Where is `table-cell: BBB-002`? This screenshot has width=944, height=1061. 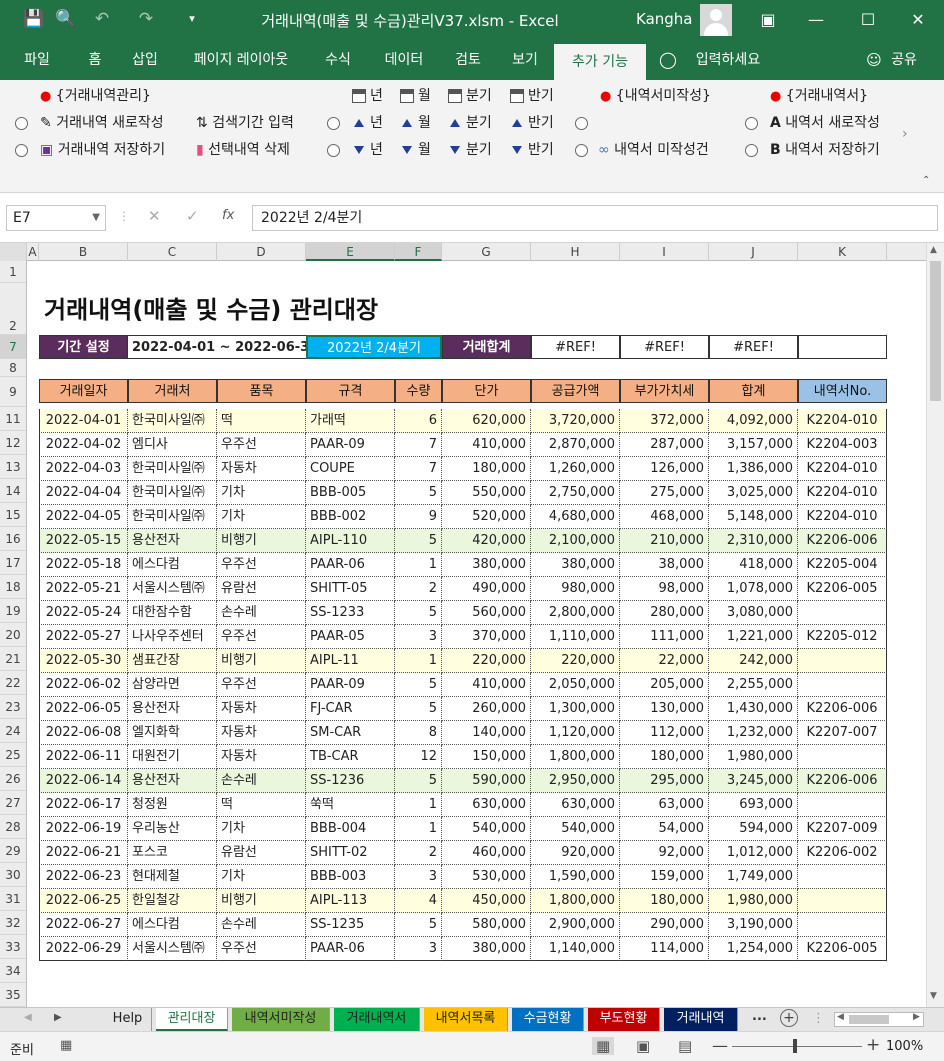 table-cell: BBB-002 is located at coordinates (350, 517).